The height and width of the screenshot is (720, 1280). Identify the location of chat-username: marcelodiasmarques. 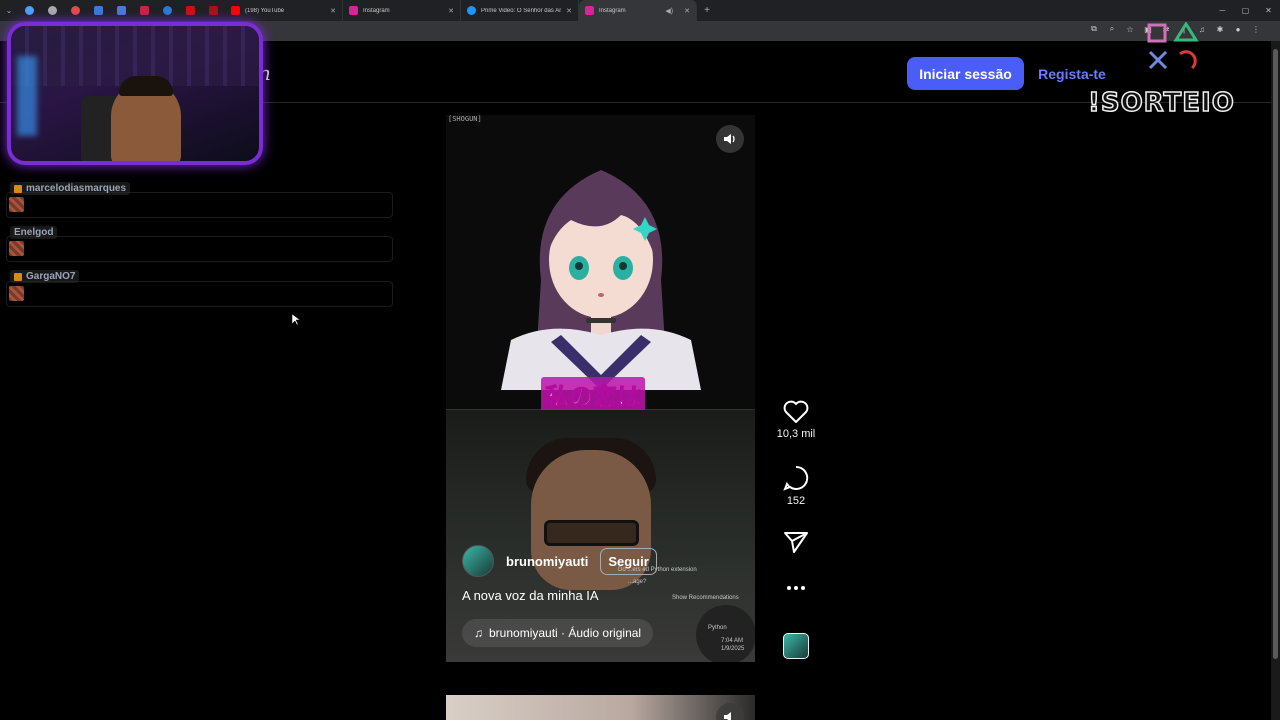
(70, 188).